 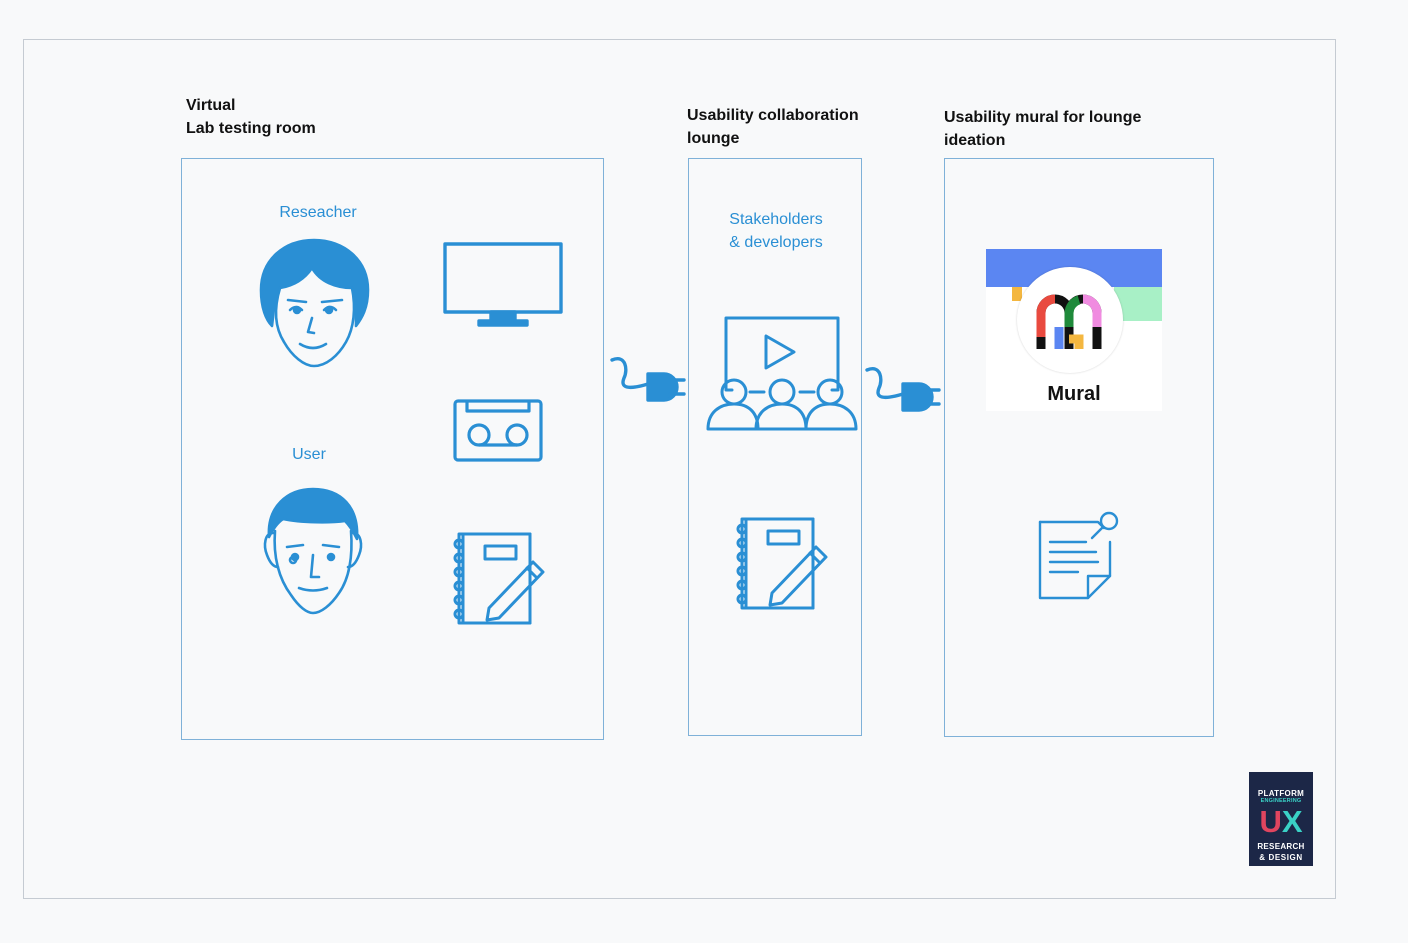 I want to click on mural-title-line2: ideation, so click(x=975, y=140).